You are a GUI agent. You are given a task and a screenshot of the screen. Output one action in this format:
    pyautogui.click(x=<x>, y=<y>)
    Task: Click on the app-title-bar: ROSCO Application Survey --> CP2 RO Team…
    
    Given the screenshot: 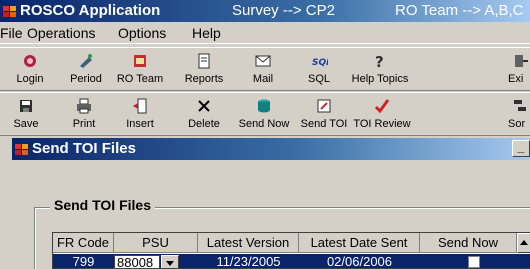 What is the action you would take?
    pyautogui.click(x=265, y=11)
    